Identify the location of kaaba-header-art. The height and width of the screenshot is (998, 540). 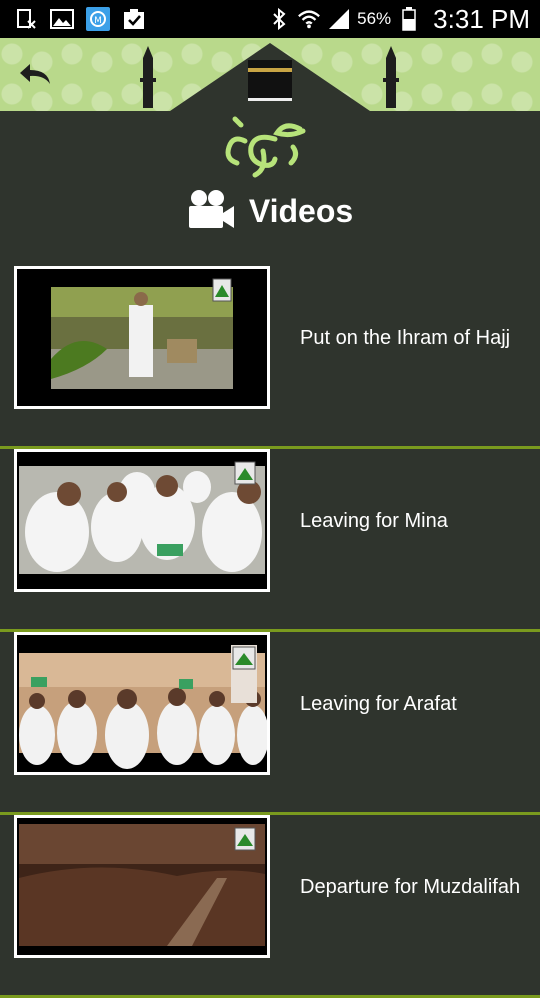
(269, 77).